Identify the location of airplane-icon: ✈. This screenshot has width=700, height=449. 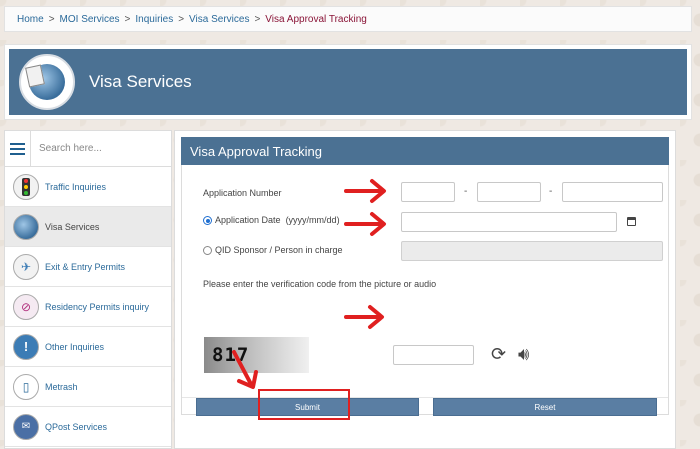
(26, 266).